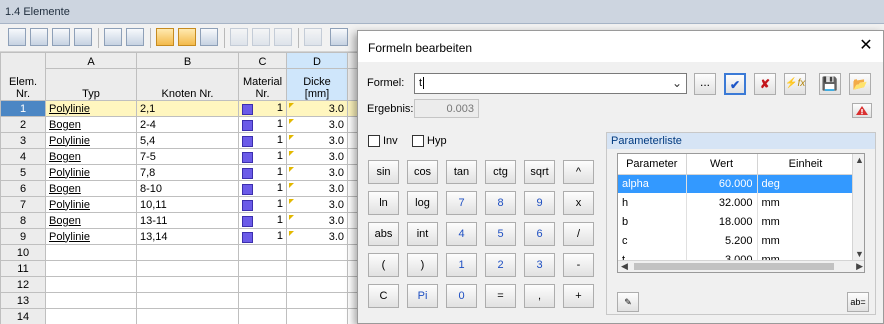 The width and height of the screenshot is (884, 324). I want to click on scroll-thumb, so click(734, 266).